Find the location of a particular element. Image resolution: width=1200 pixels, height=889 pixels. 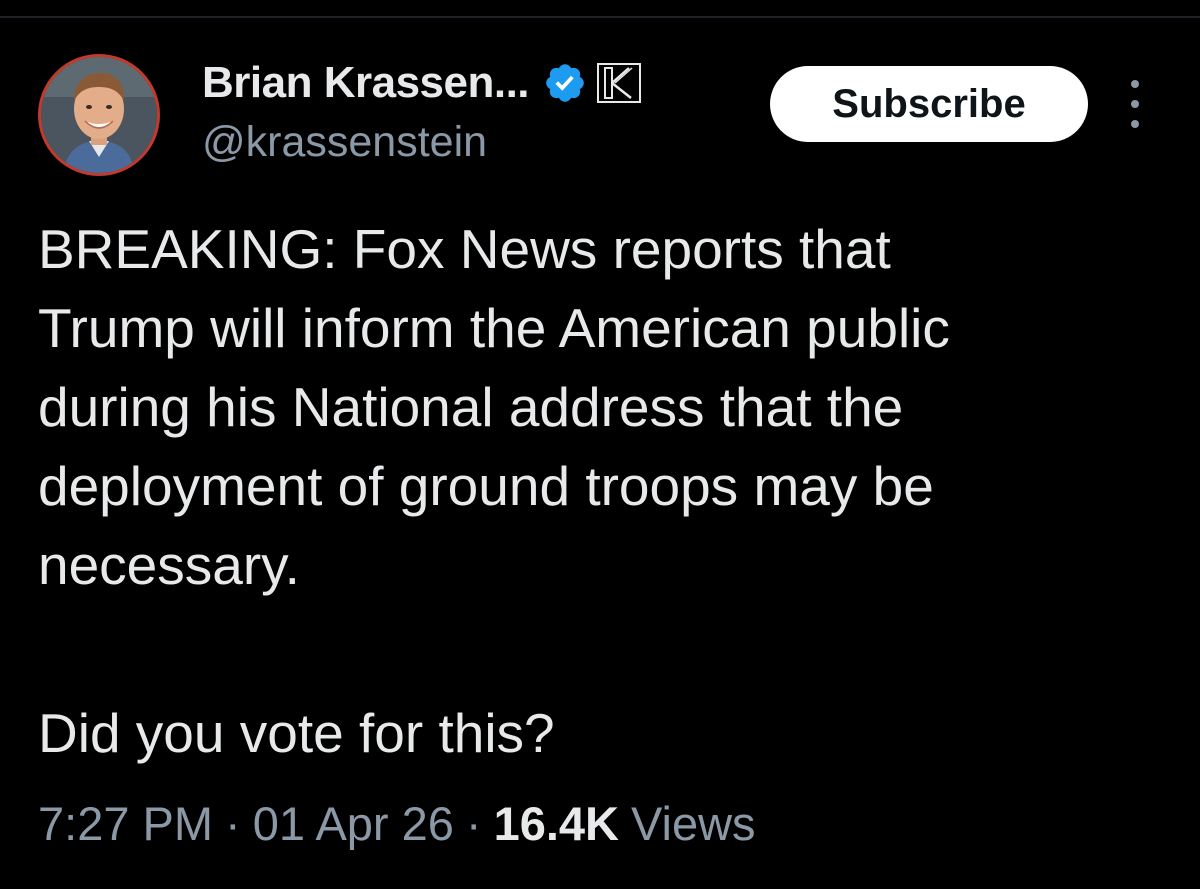

tweet-time: 7:27 PM is located at coordinates (125, 823).